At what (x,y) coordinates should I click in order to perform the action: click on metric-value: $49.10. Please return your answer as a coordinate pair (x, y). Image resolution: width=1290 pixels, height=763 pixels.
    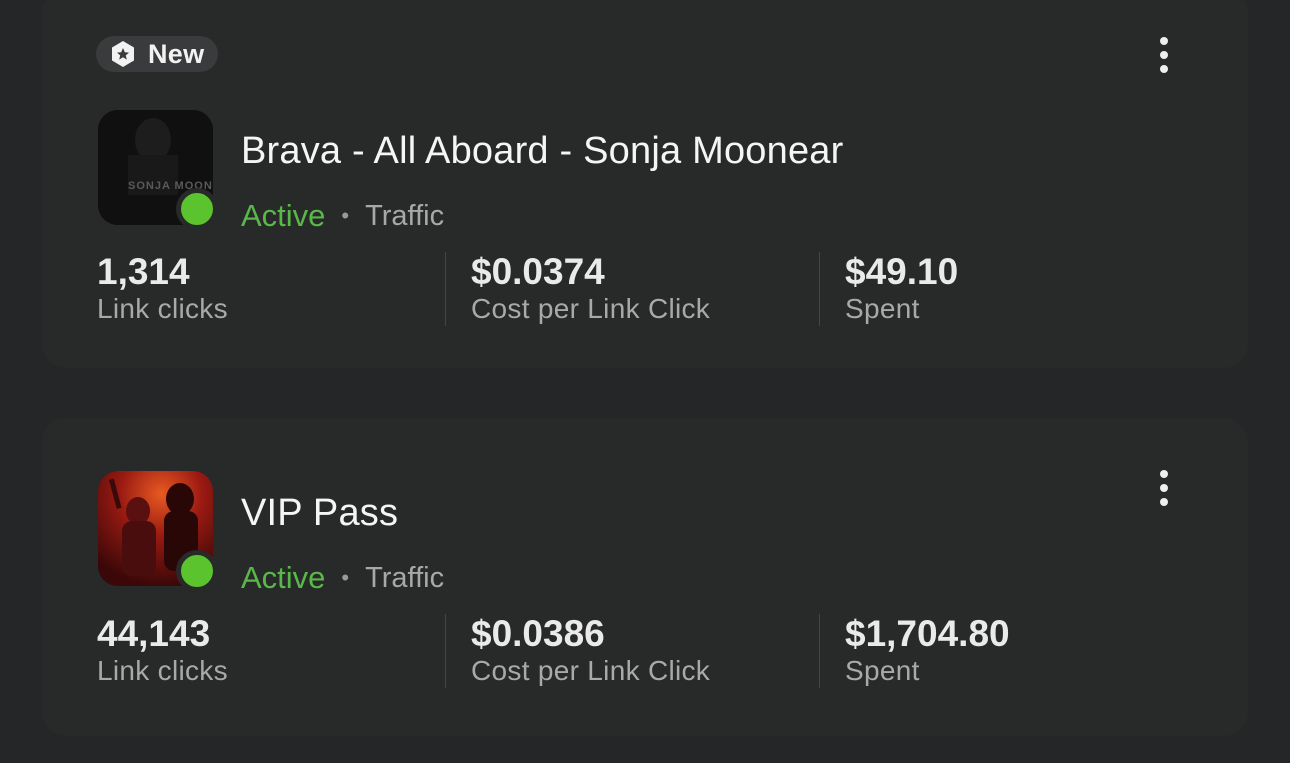
    Looking at the image, I should click on (902, 271).